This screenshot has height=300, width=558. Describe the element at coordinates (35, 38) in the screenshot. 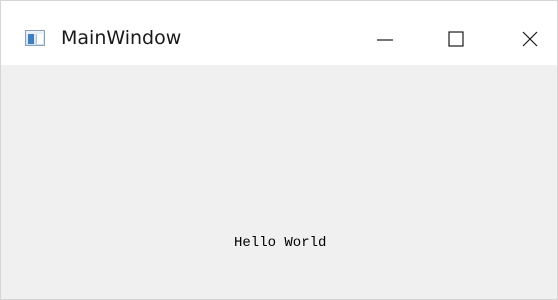

I see `app-window-icon` at that location.